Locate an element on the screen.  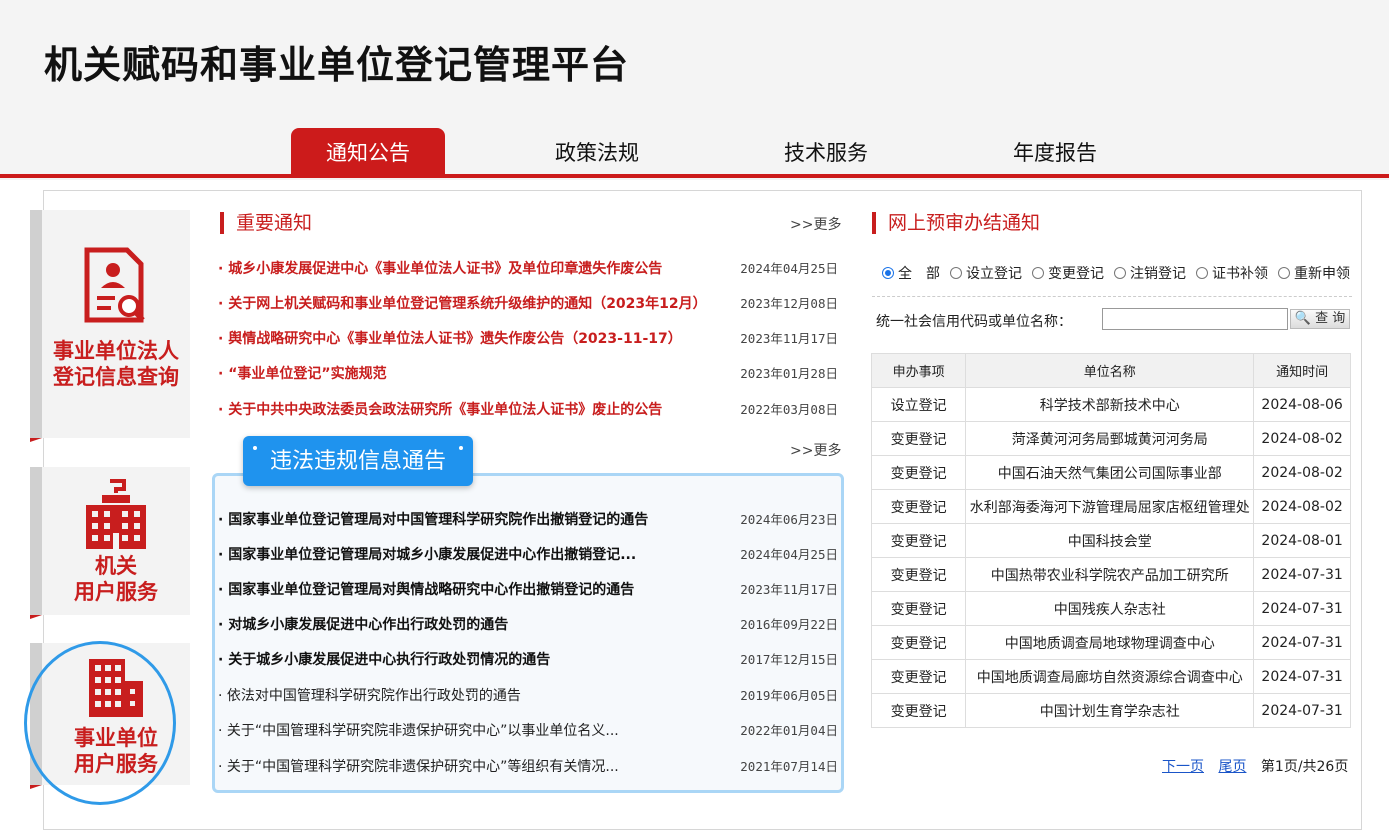
table-row: 变更登记 中国热带农业科学院农产品加工研究所 2024-07-31 is located at coordinates (1110, 574).